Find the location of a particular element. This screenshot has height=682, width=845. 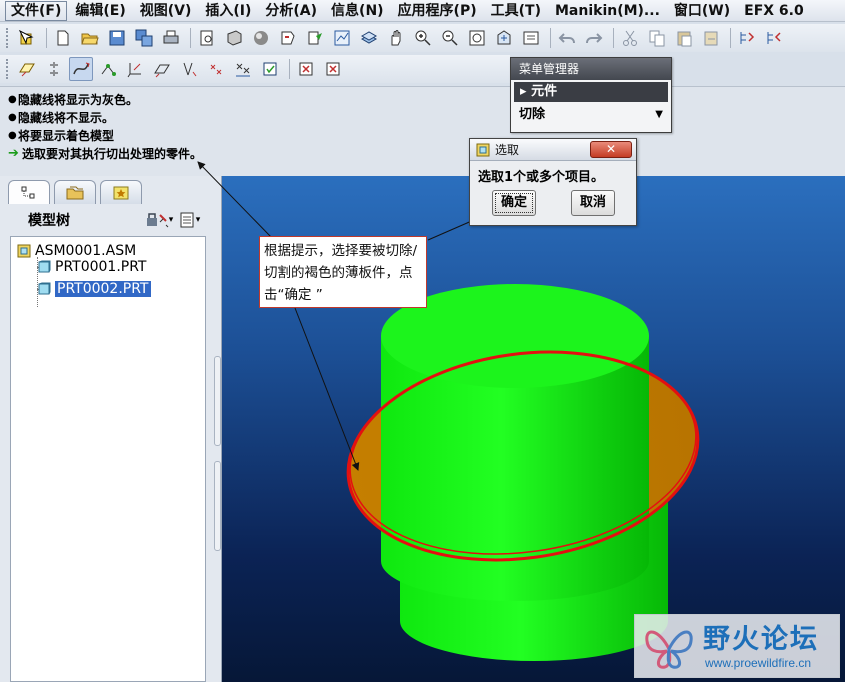

datum-axis-button is located at coordinates (54, 69).